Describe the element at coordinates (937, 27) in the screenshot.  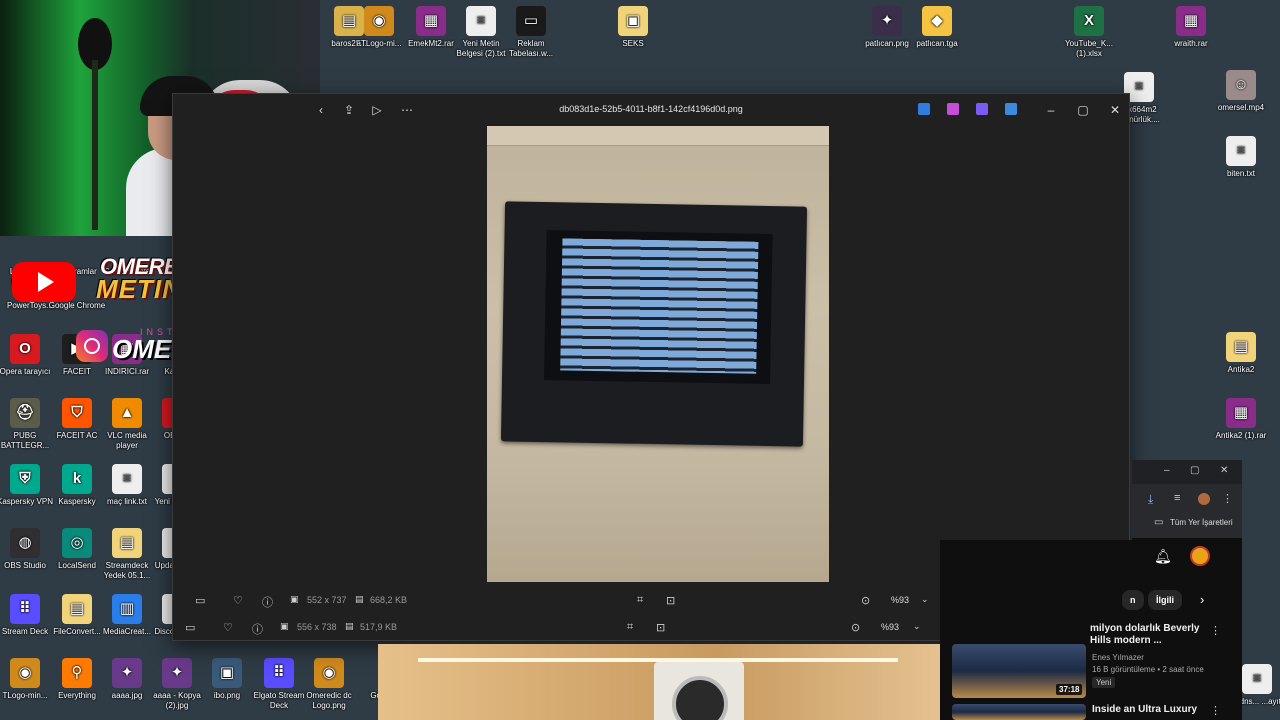
I see `desktop-icon: ◆ patlıcan.tga` at that location.